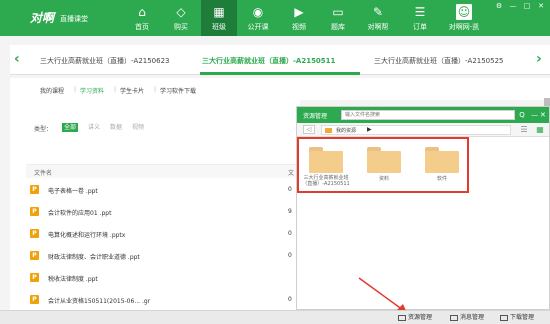 This screenshot has width=550, height=324. What do you see at coordinates (181, 12) in the screenshot?
I see `diamond-icon: ◇` at bounding box center [181, 12].